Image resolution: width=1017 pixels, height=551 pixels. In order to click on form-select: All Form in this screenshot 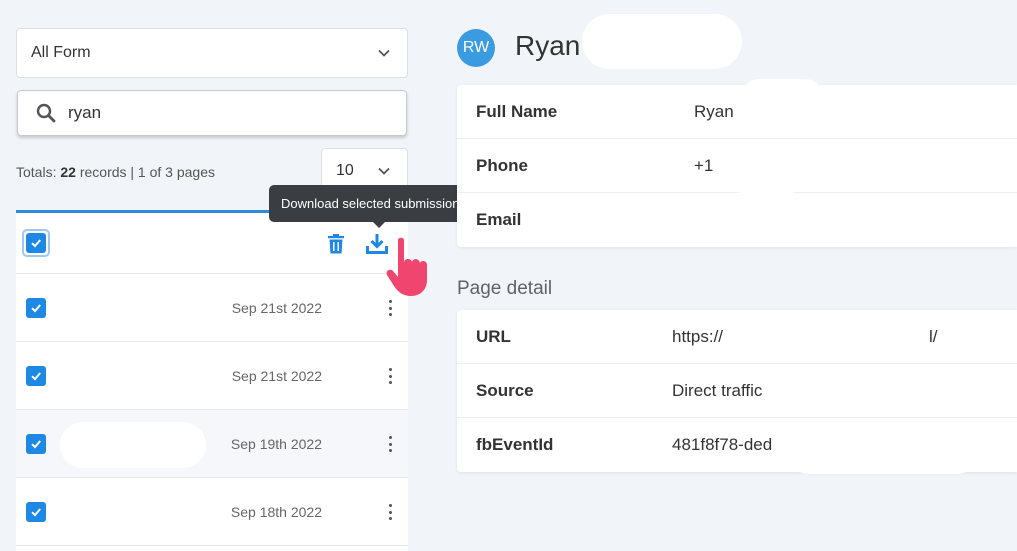, I will do `click(212, 53)`.